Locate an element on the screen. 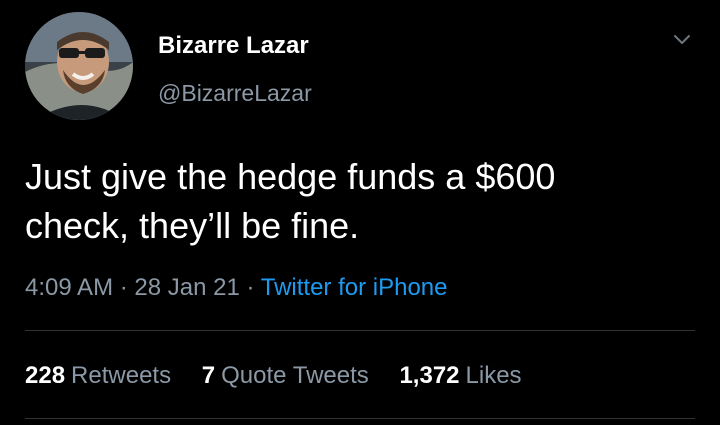 The height and width of the screenshot is (425, 720). author-handle: @BizarreLazar is located at coordinates (235, 93).